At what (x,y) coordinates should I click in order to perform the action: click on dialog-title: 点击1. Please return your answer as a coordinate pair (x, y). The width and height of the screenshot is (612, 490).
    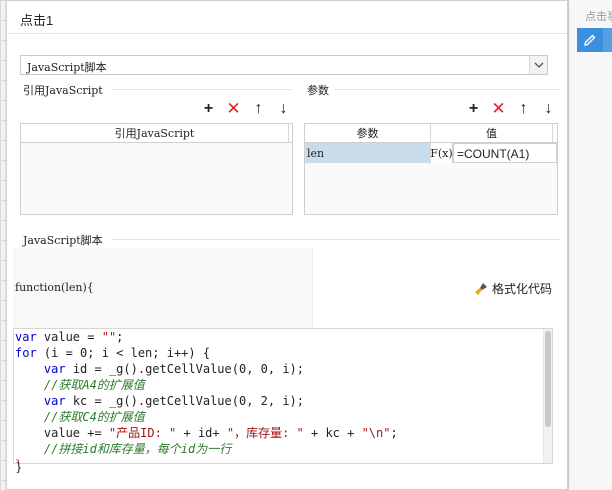
    Looking at the image, I should click on (287, 17).